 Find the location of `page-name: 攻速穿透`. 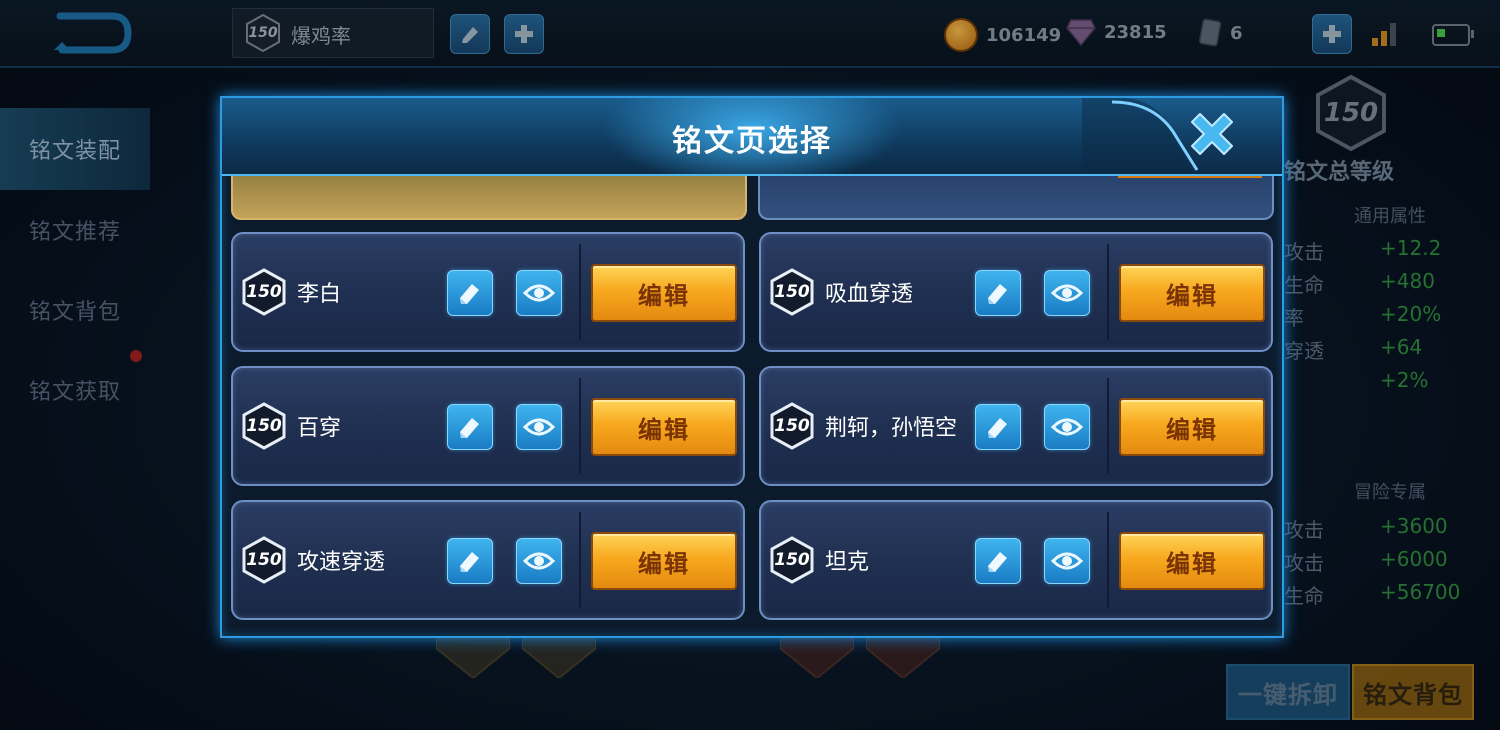

page-name: 攻速穿透 is located at coordinates (341, 562).